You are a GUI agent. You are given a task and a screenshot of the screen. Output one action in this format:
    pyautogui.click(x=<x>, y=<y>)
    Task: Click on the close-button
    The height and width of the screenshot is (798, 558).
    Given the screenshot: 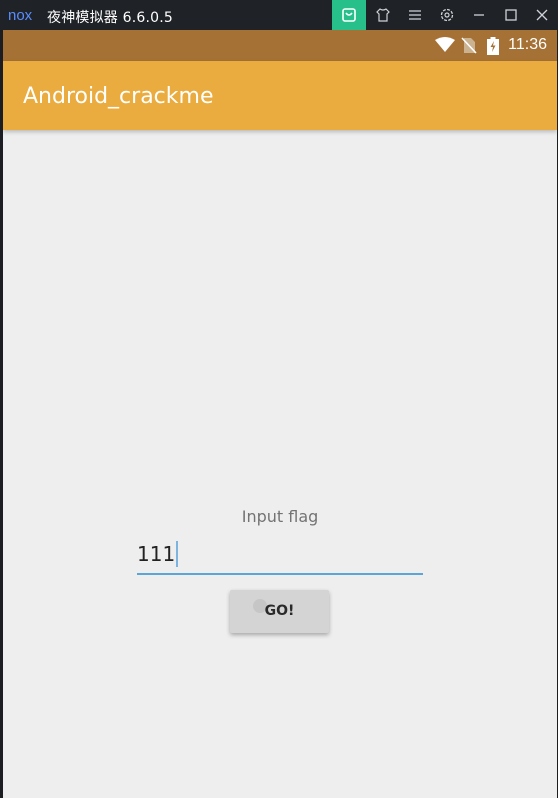 What is the action you would take?
    pyautogui.click(x=542, y=15)
    